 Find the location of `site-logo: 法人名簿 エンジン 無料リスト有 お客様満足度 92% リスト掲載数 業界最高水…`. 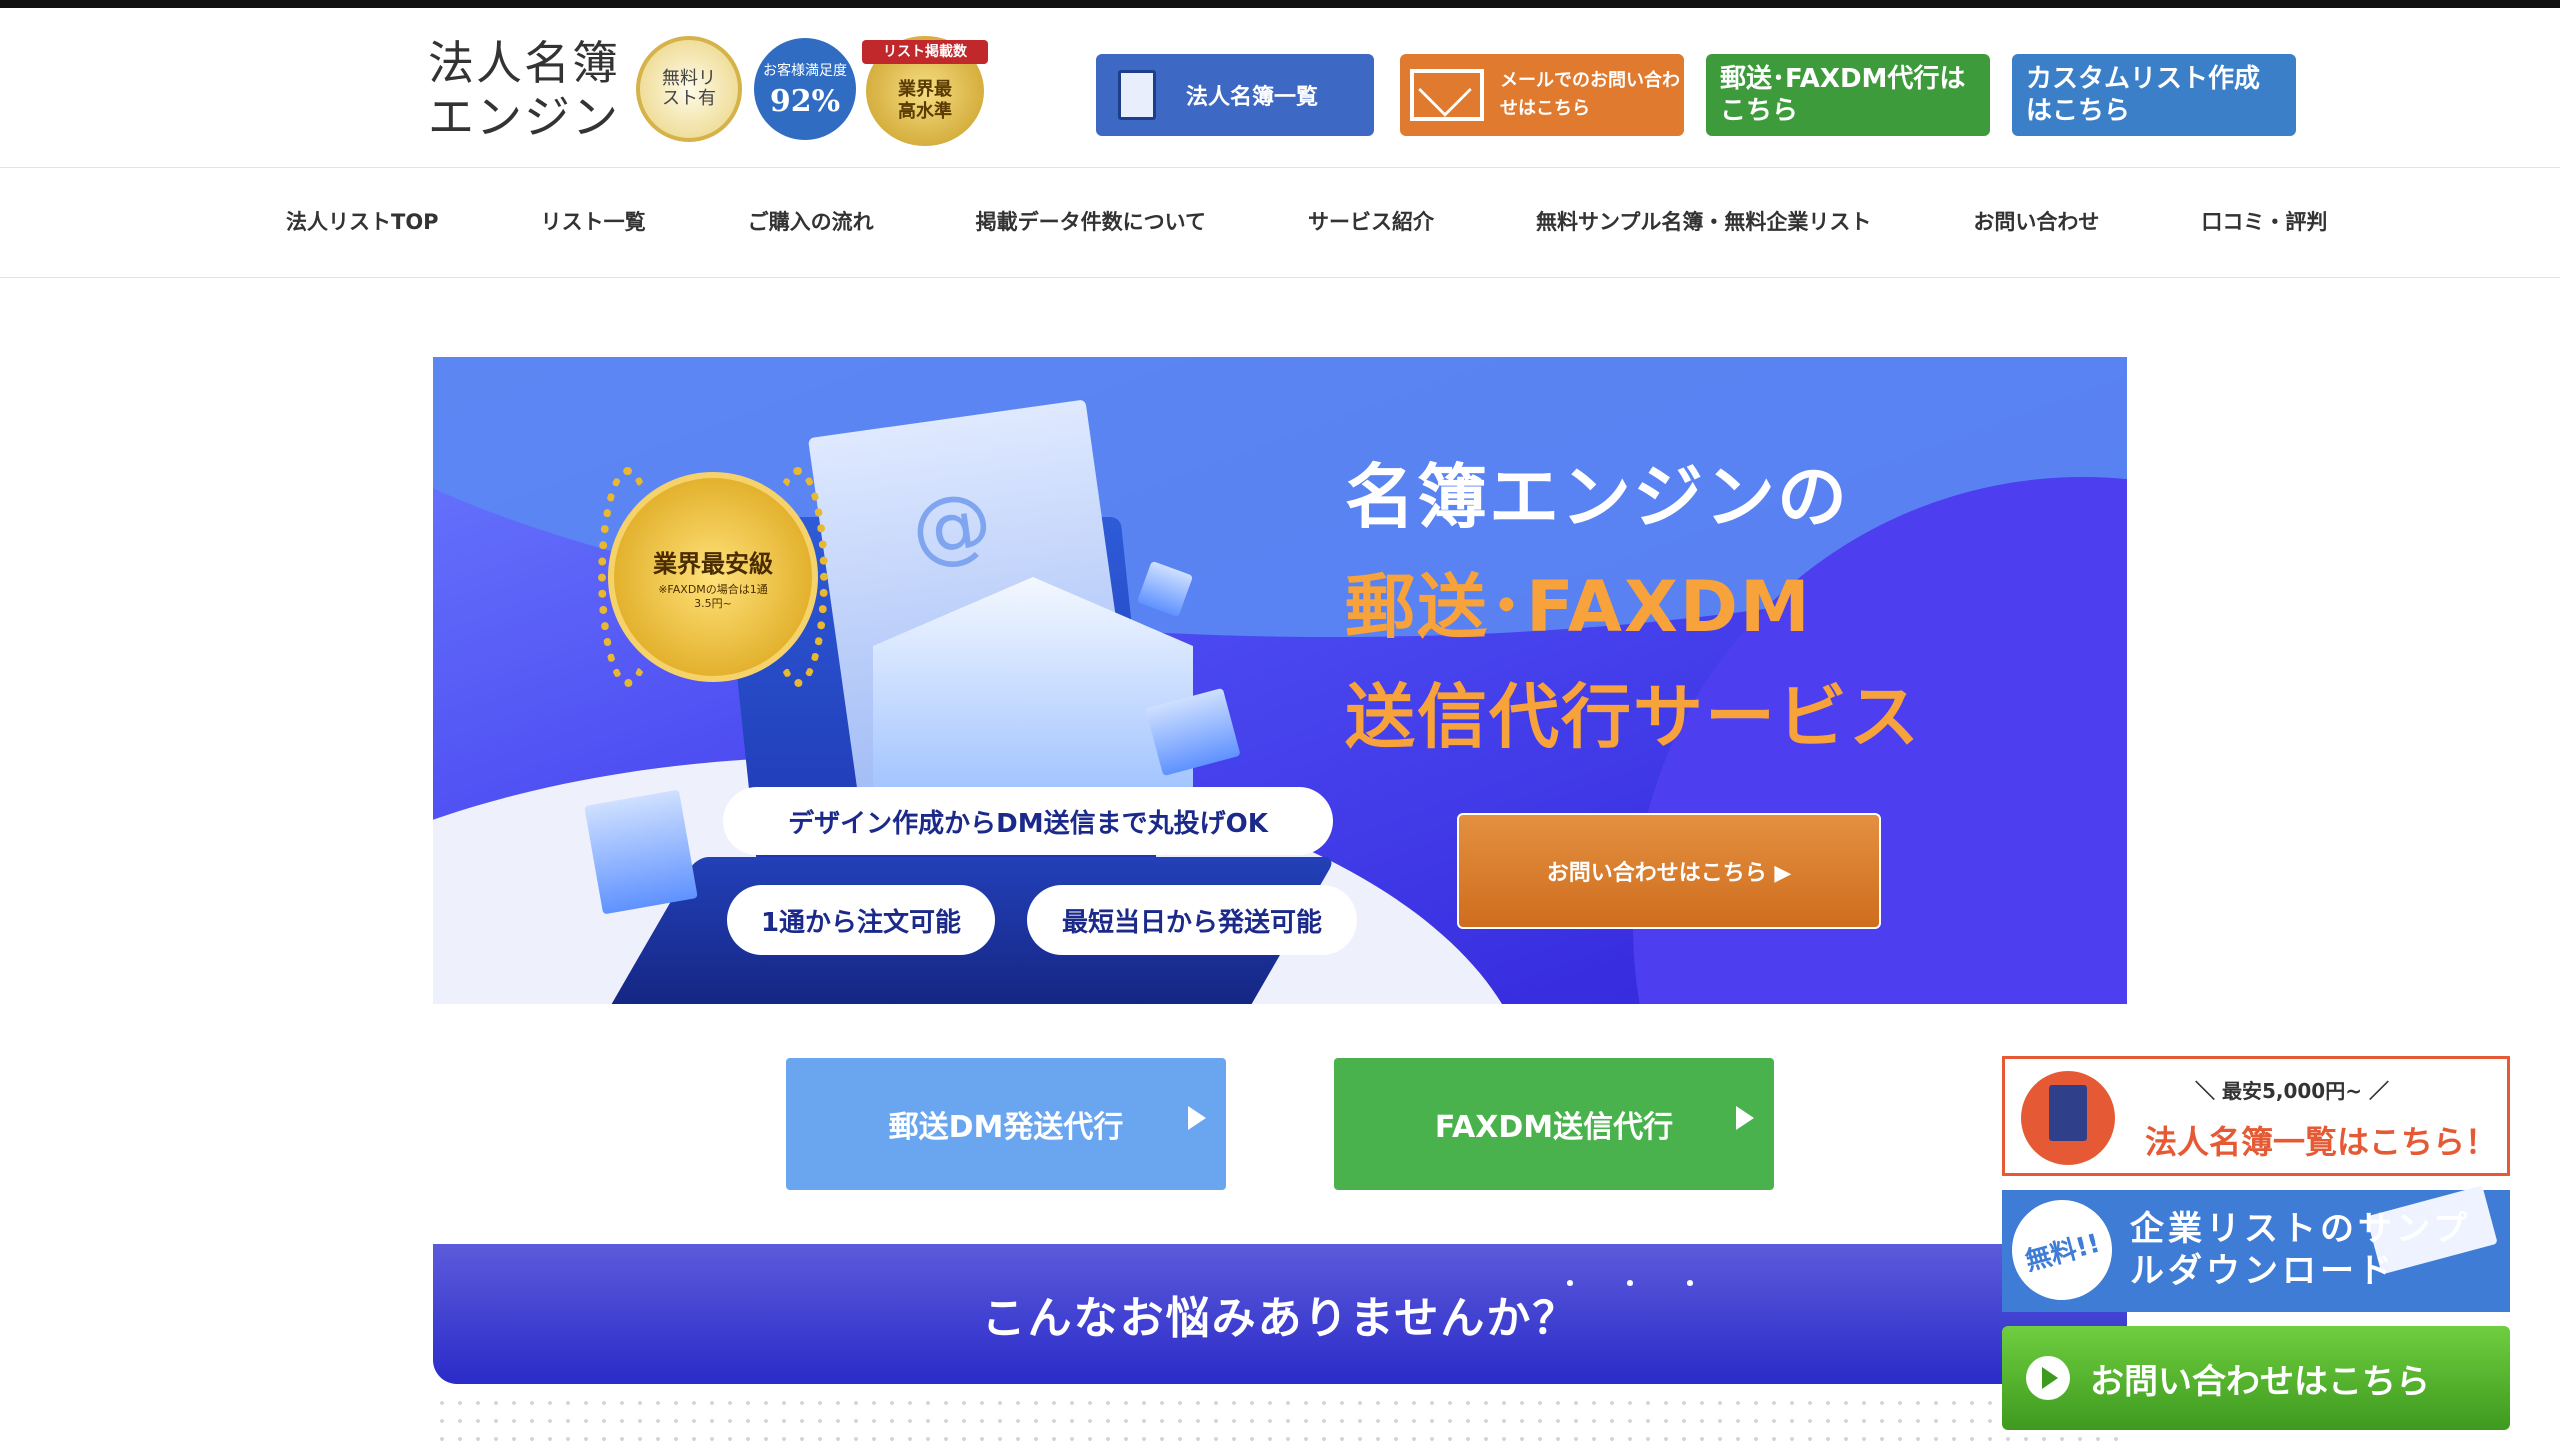

site-logo: 法人名簿 エンジン 無料リスト有 お客様満足度 92% リスト掲載数 業界最高水… is located at coordinates (708, 92).